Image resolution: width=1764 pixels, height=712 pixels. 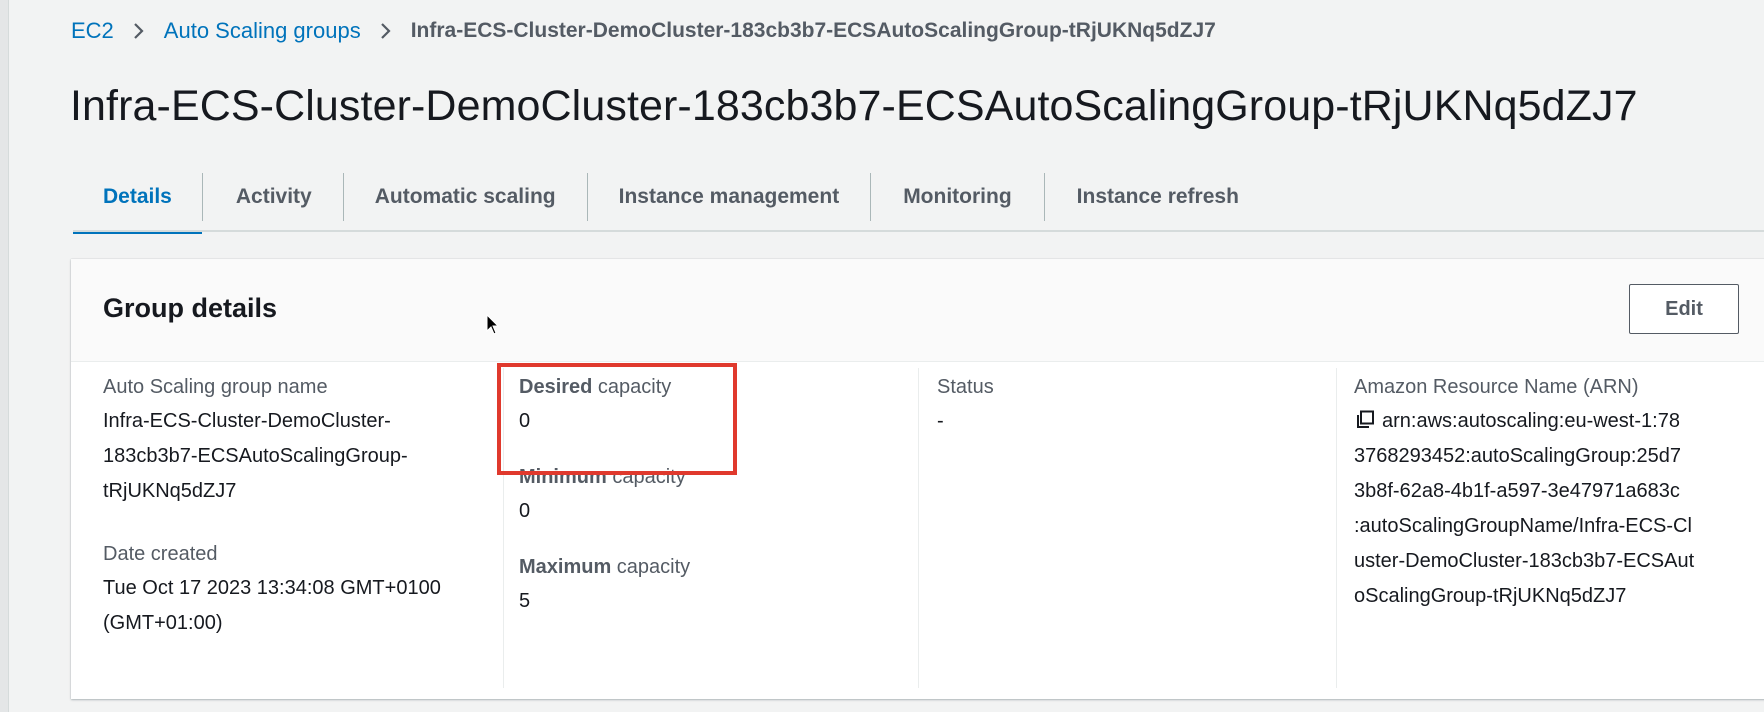 I want to click on arn-line-text: arn:aws:autoscaling:eu-west-1:78, so click(x=1531, y=421).